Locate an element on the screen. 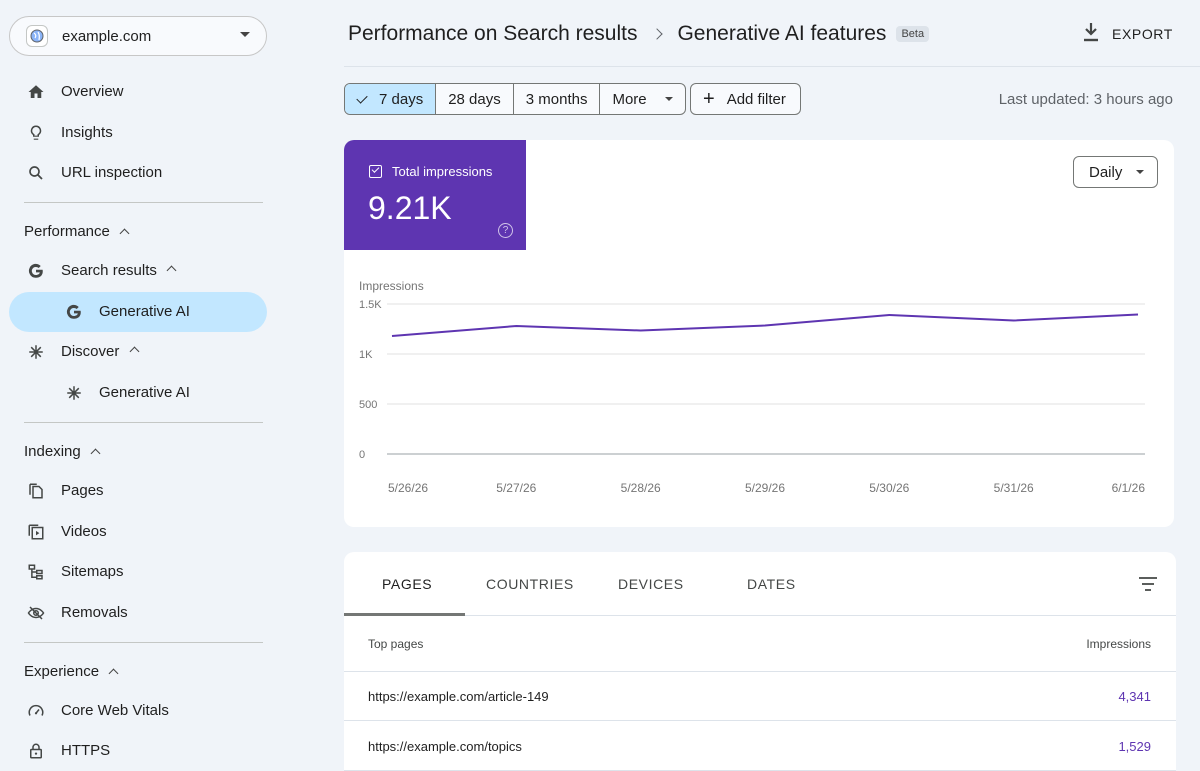 The height and width of the screenshot is (771, 1200). nav-insights-label: Insights is located at coordinates (87, 132).